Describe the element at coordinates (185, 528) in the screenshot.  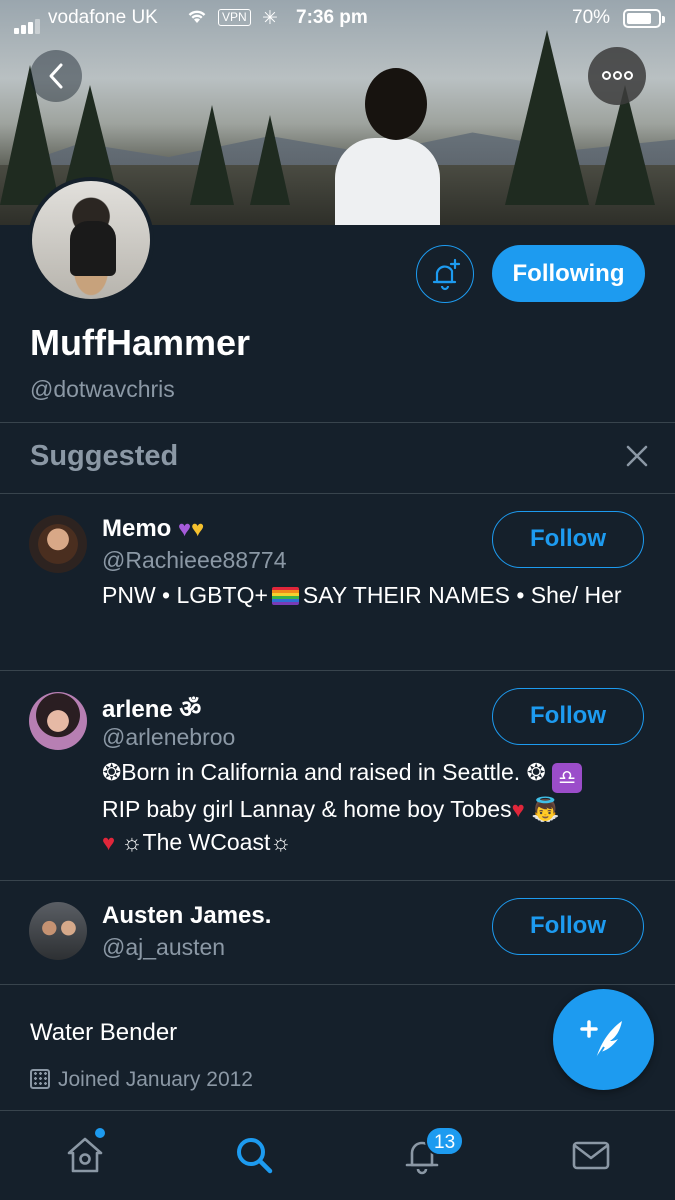
I see `purple-heart-icon: ♥` at that location.